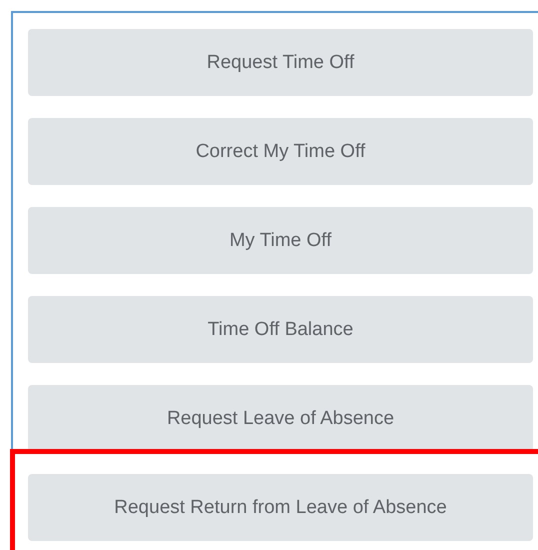  I want to click on menu-button: Correct My Time Off, so click(280, 151).